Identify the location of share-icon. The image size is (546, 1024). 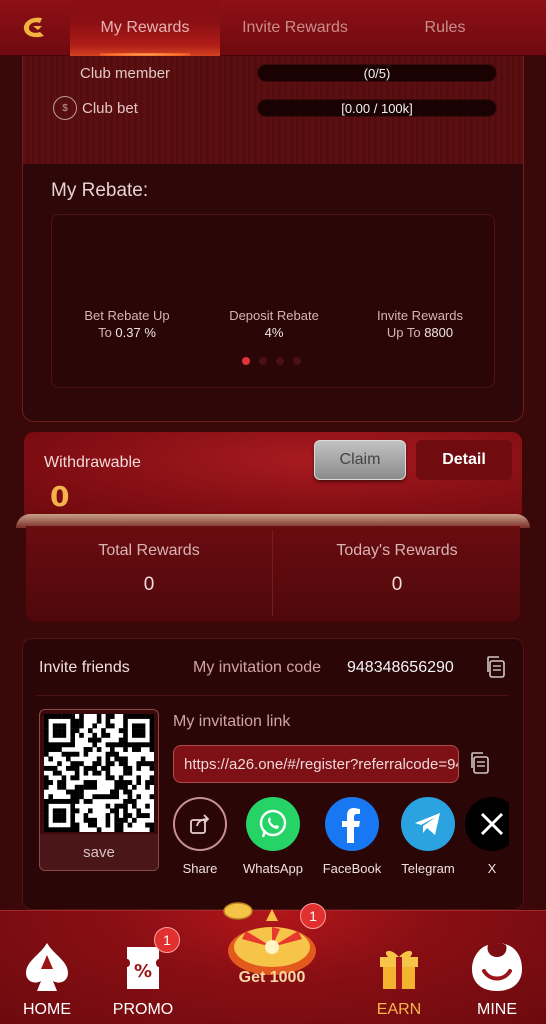
(200, 824).